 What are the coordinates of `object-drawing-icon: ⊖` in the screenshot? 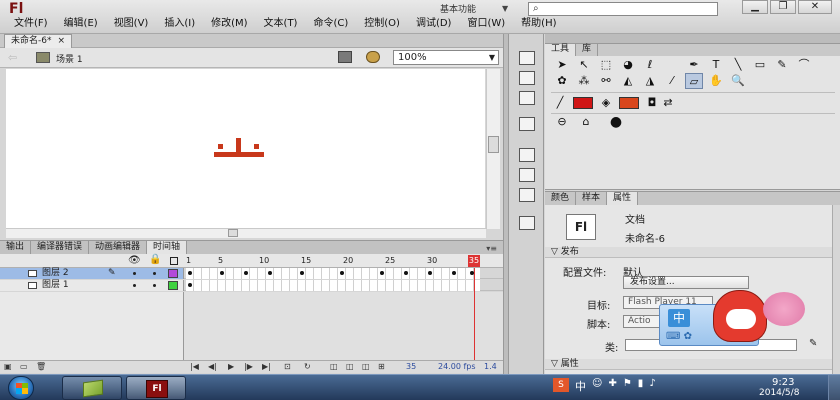 It's located at (562, 122).